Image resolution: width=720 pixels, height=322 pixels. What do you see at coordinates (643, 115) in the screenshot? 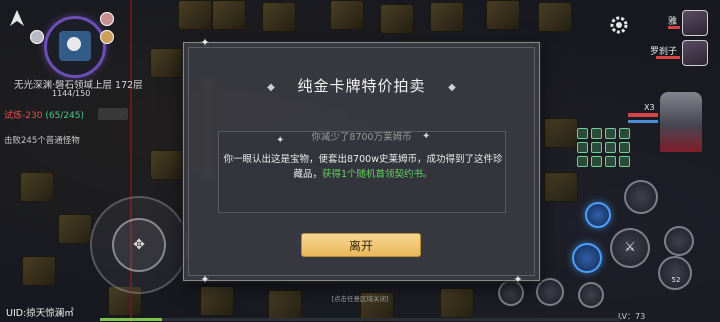
I see `player-hp-bar` at bounding box center [643, 115].